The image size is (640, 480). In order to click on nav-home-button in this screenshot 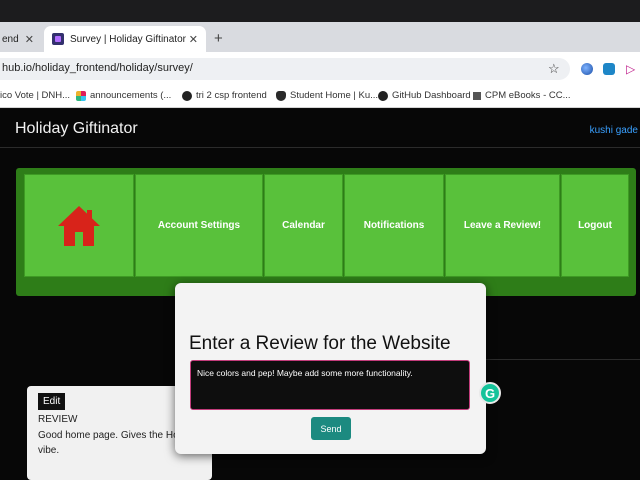, I will do `click(79, 225)`.